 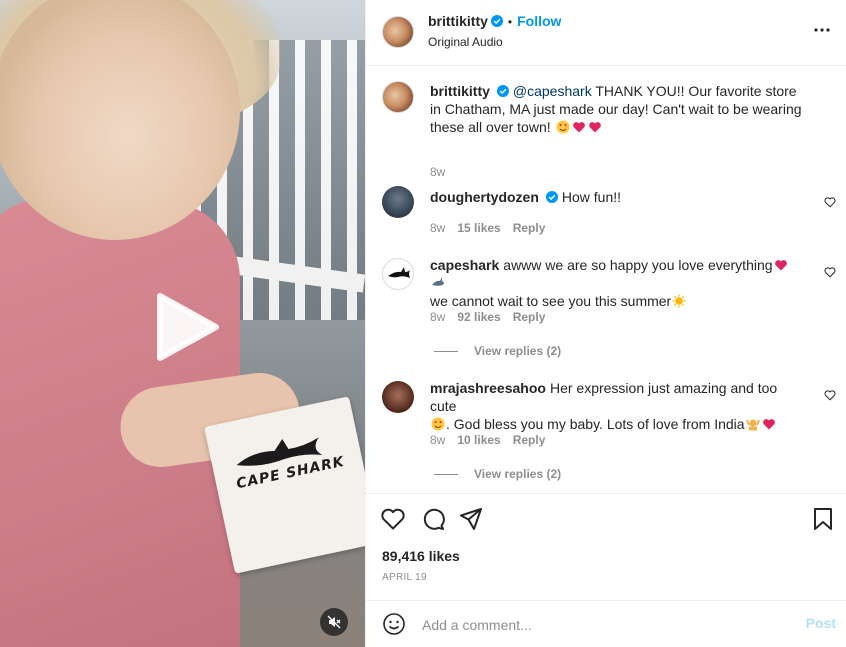 I want to click on post-comment-button: Post, so click(x=821, y=623).